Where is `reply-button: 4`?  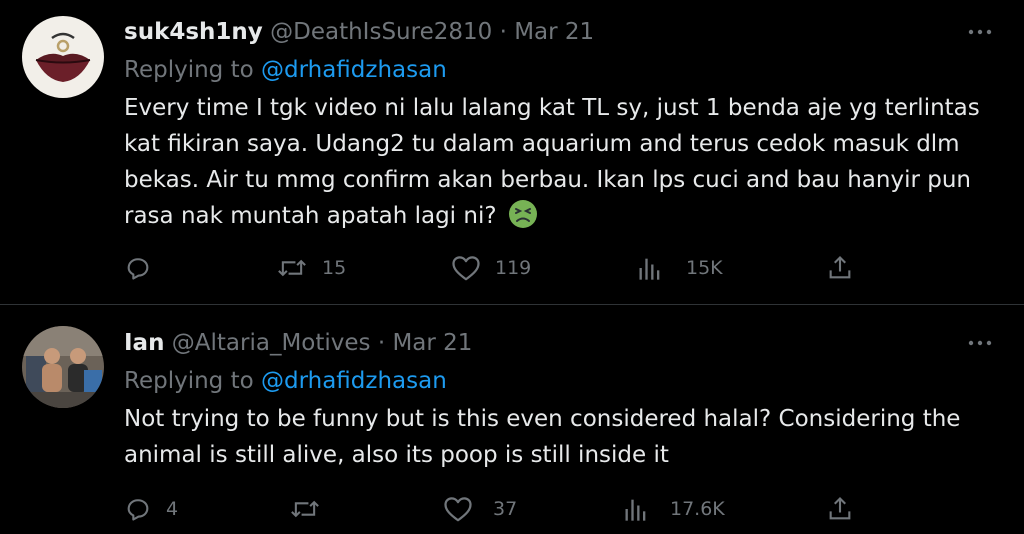
reply-button: 4 is located at coordinates (151, 509).